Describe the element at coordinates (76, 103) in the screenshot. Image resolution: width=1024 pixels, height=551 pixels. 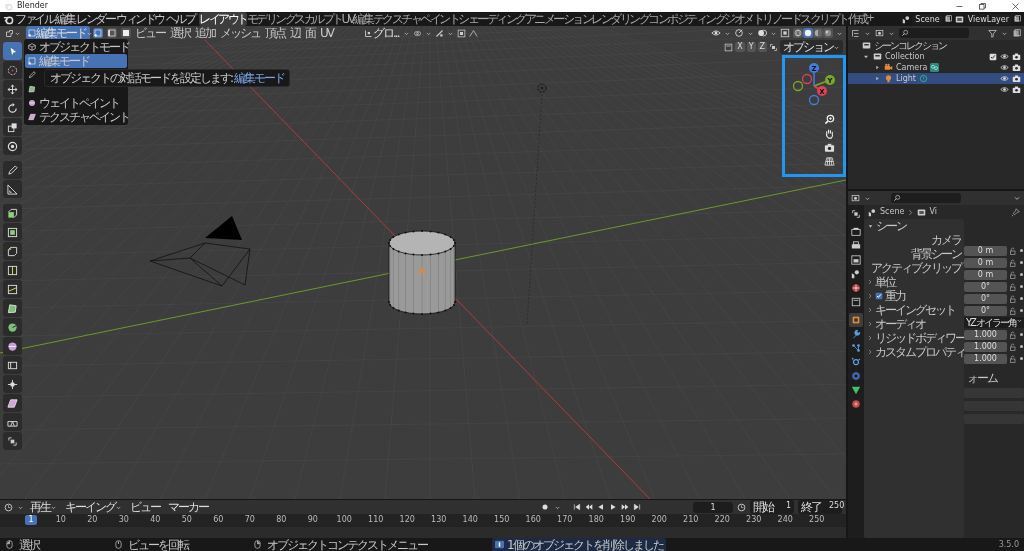
I see `menu-item: ウェイトペイント` at that location.